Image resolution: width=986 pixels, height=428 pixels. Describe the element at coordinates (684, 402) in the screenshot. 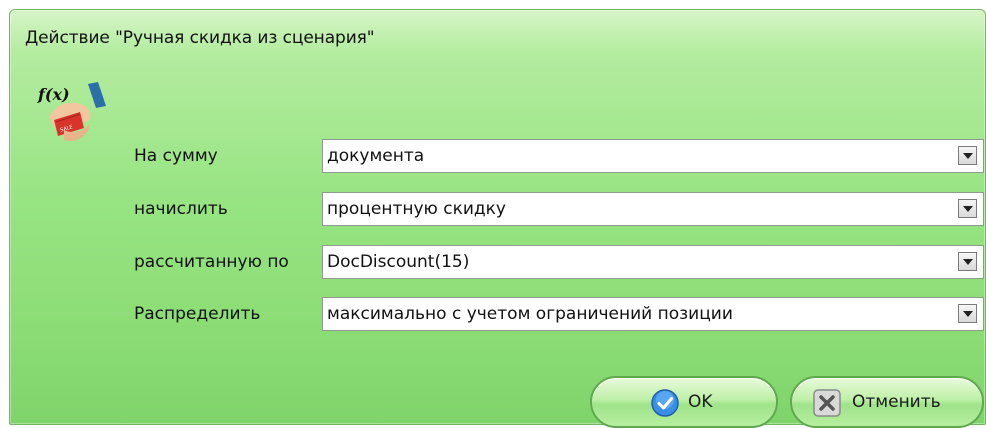

I see `ok-button: OK` at that location.